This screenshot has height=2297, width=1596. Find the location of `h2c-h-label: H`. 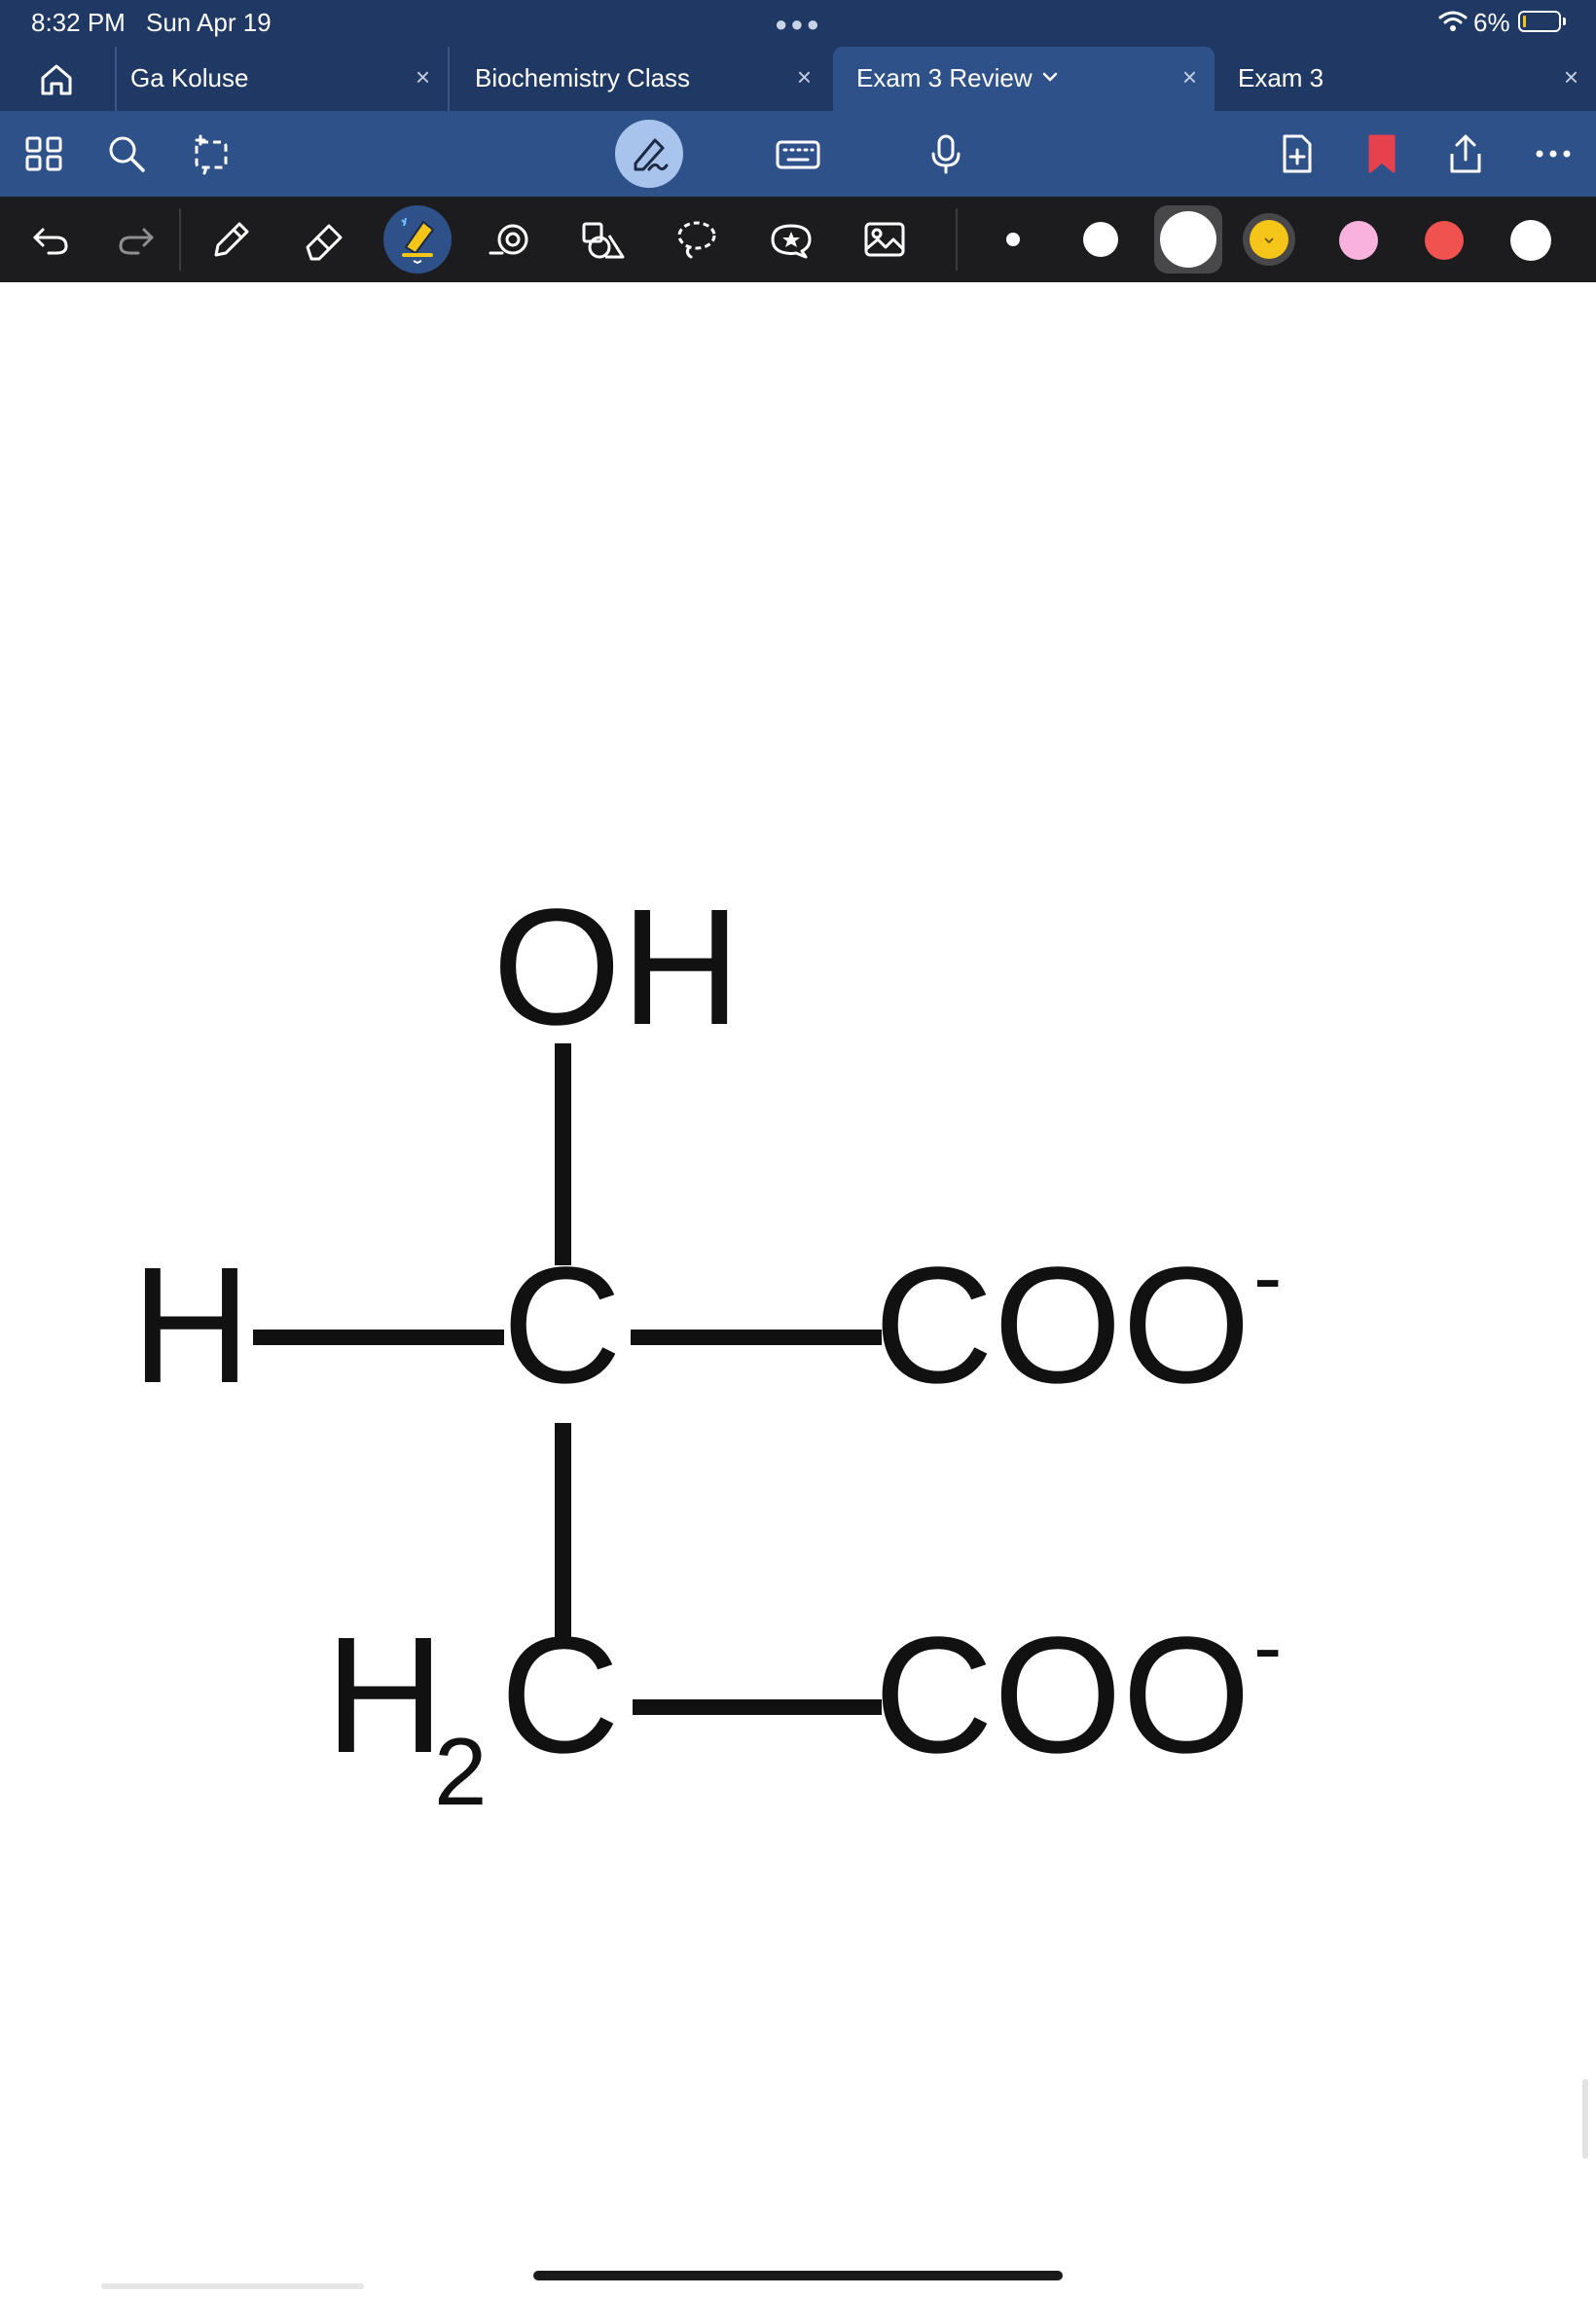

h2c-h-label: H is located at coordinates (385, 1695).